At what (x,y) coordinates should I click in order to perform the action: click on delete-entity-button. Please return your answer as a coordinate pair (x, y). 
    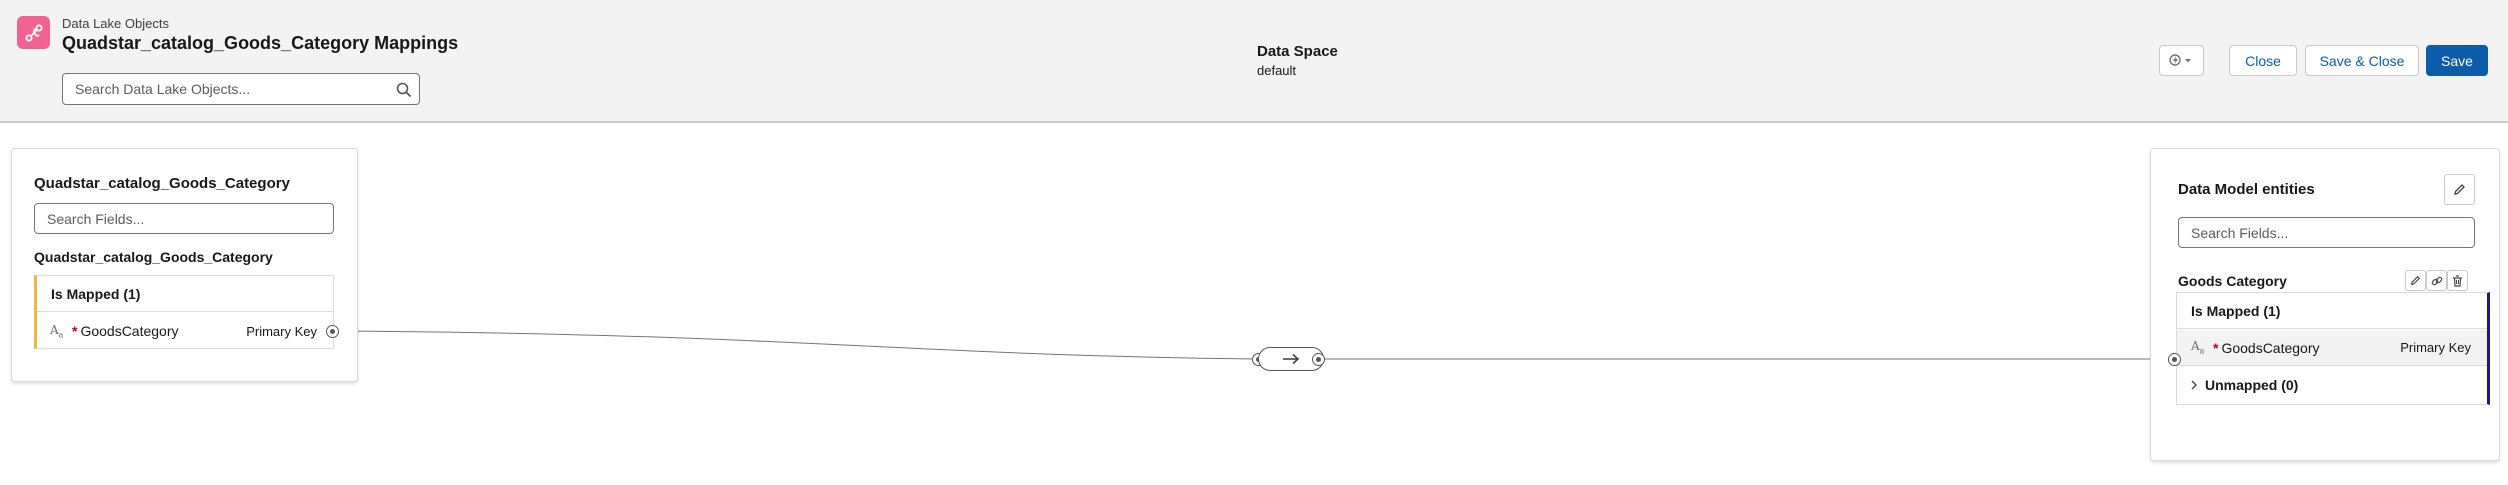
    Looking at the image, I should click on (2457, 280).